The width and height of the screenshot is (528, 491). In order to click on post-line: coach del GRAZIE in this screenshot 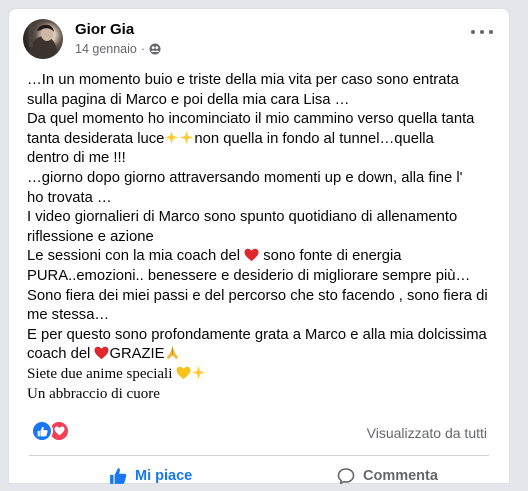, I will do `click(264, 355)`.